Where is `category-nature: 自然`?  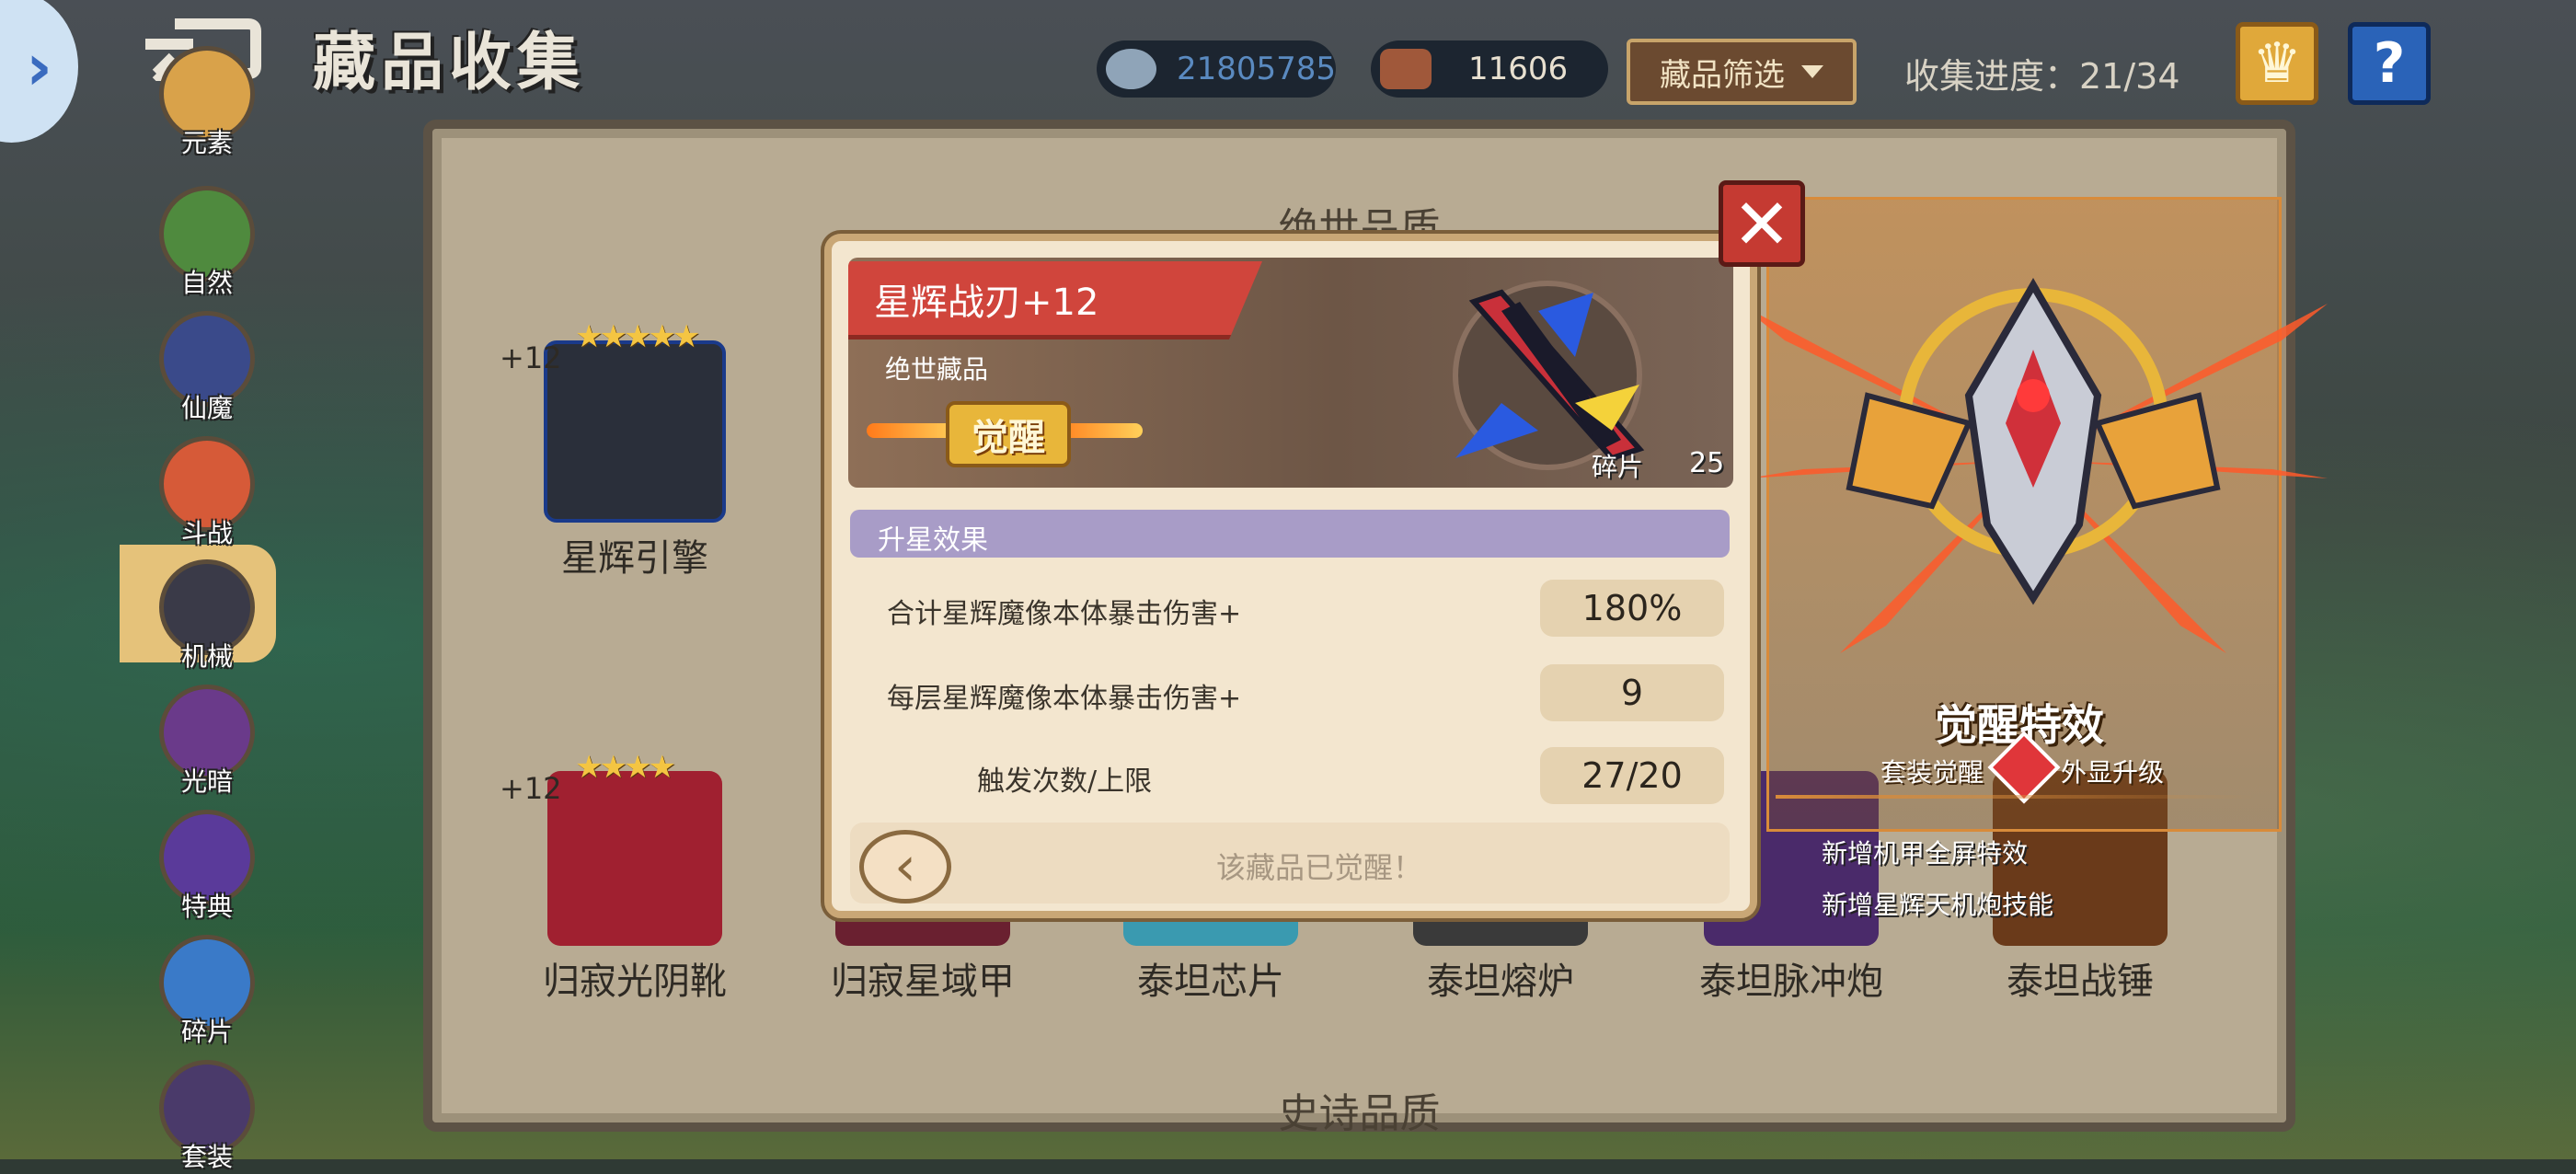
category-nature: 自然 is located at coordinates (207, 242).